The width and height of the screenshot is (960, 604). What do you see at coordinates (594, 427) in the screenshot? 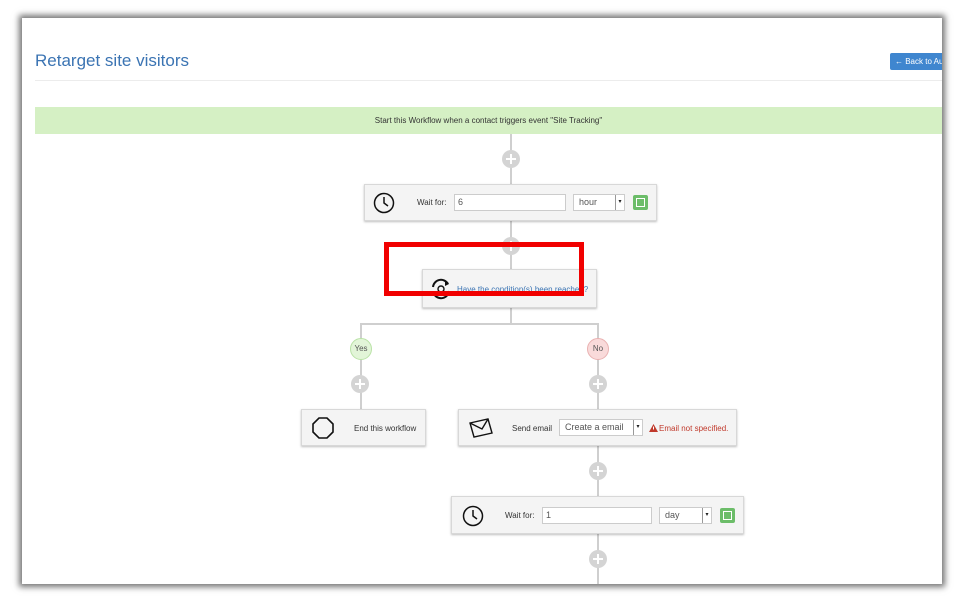
I see `email-select-value: Create a email` at bounding box center [594, 427].